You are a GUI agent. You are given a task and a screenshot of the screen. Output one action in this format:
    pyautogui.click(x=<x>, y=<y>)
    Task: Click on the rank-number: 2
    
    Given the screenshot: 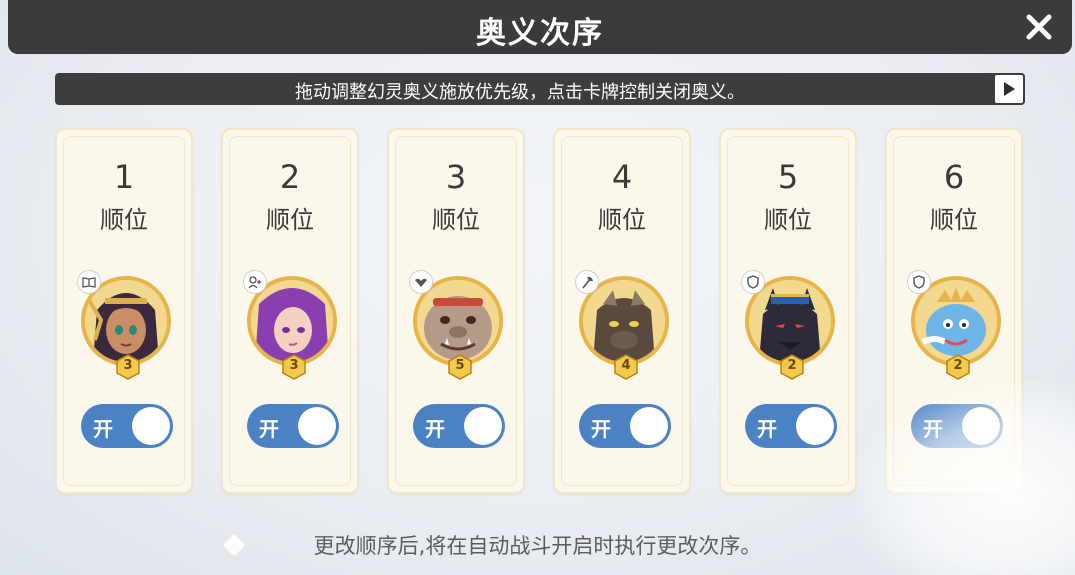 What is the action you would take?
    pyautogui.click(x=290, y=177)
    